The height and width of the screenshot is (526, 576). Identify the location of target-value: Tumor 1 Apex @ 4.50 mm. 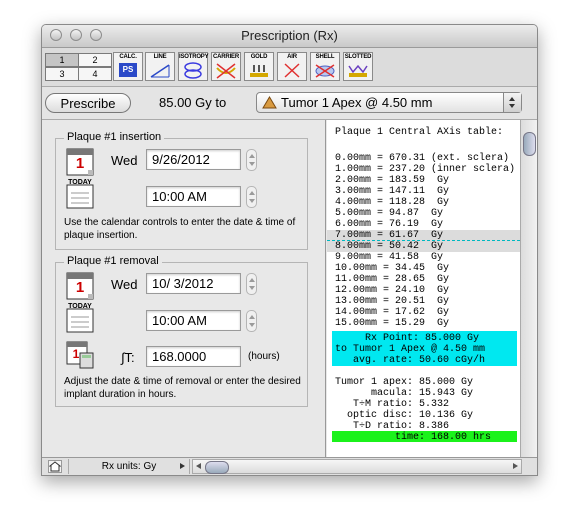
(357, 102).